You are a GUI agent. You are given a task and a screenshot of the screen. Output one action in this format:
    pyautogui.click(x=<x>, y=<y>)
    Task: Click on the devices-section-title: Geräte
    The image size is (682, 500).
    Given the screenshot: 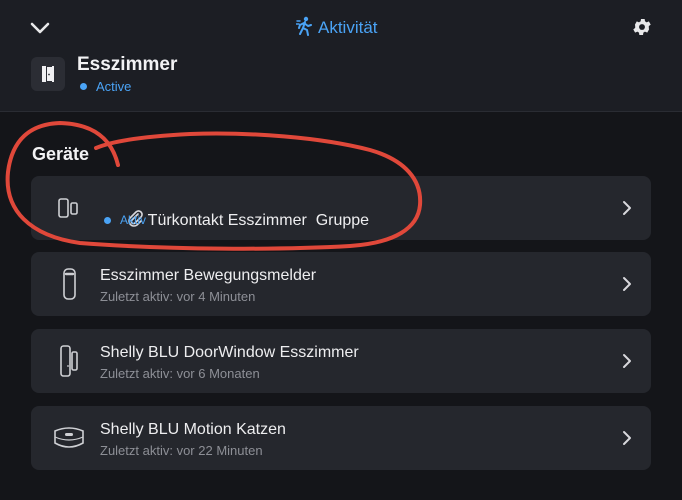 What is the action you would take?
    pyautogui.click(x=61, y=154)
    